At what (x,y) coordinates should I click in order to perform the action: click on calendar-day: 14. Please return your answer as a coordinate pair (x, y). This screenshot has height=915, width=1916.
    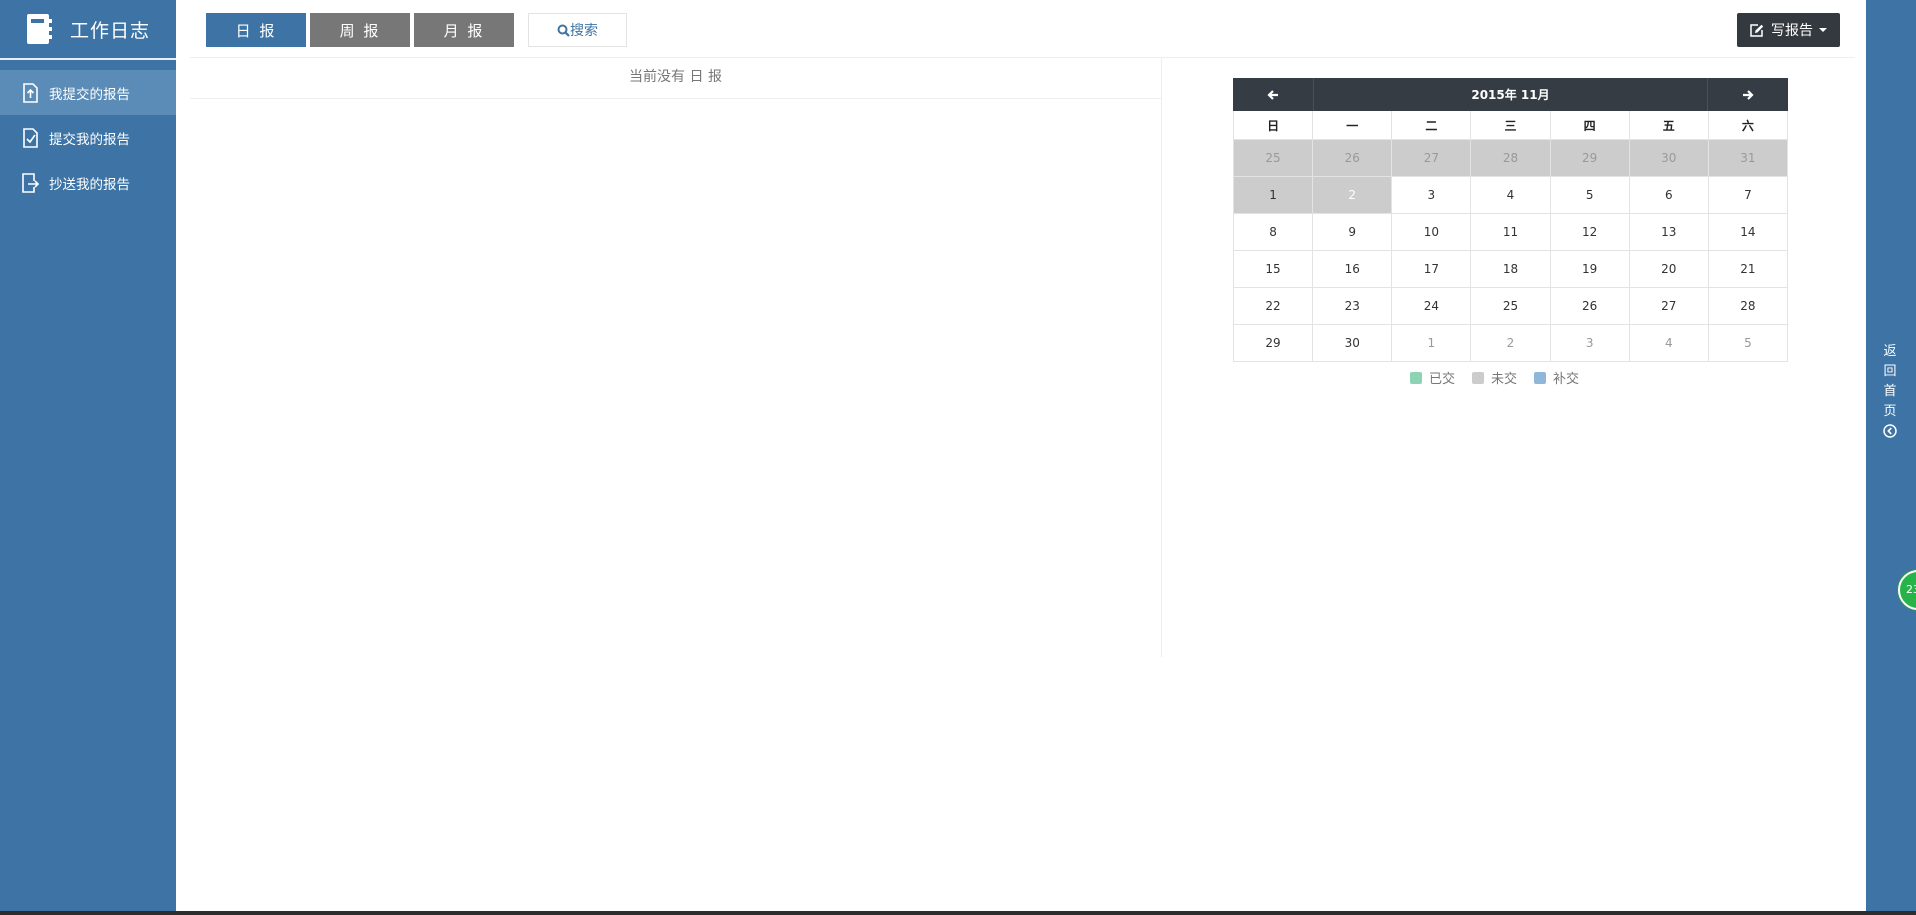
    Looking at the image, I should click on (1748, 232).